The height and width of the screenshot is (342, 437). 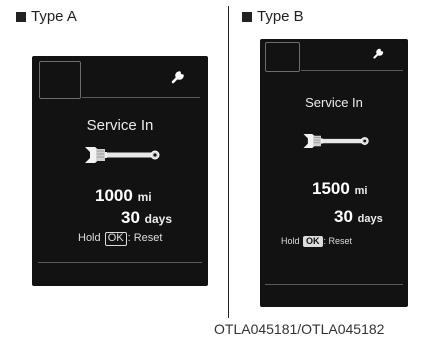 I want to click on figure-caption: OTLA045181/OTLA045182, so click(x=299, y=329).